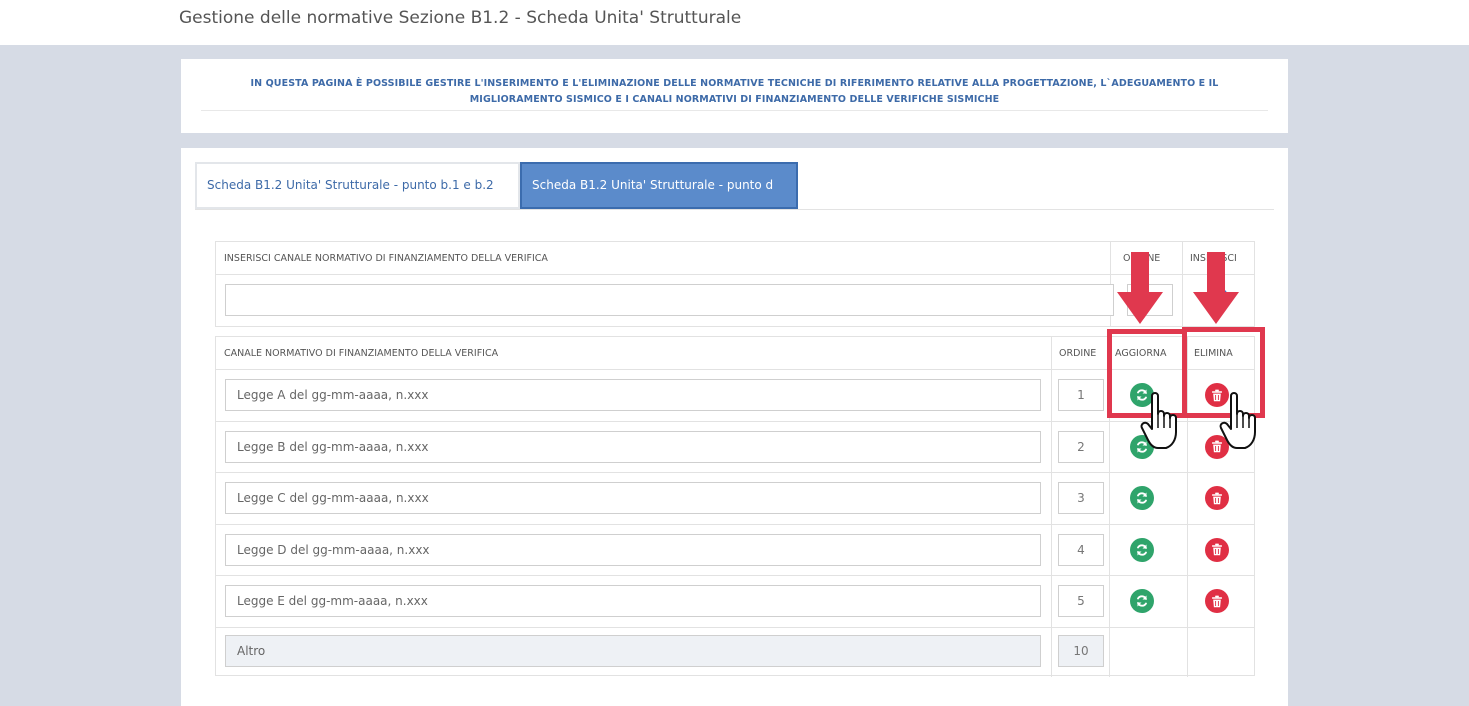 This screenshot has height=706, width=1469. Describe the element at coordinates (633, 651) in the screenshot. I see `altro-field: Altro` at that location.